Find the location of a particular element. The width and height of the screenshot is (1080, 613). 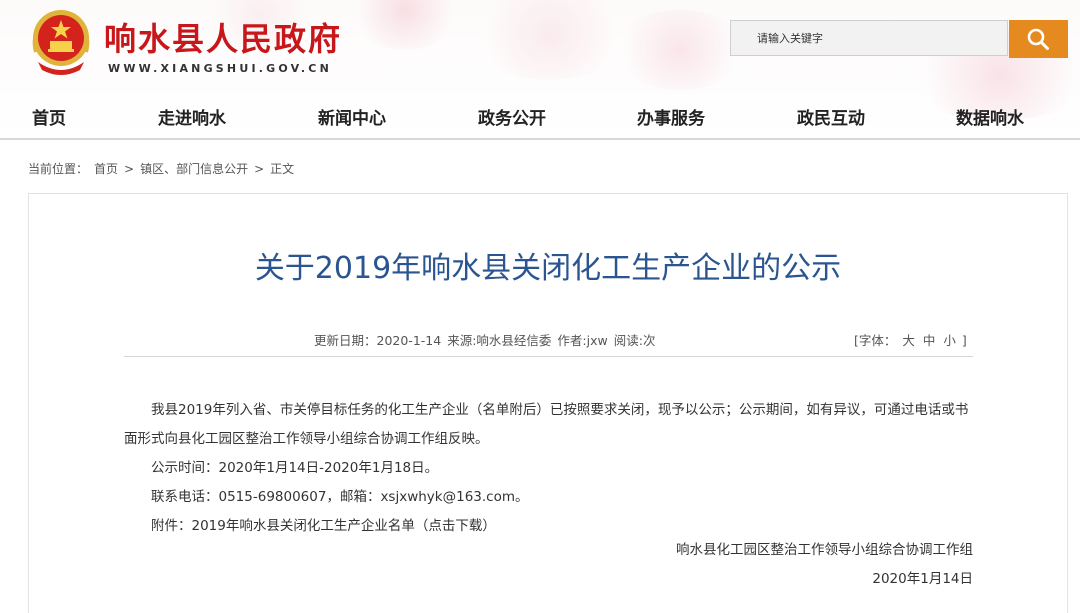

search-button is located at coordinates (1038, 39).